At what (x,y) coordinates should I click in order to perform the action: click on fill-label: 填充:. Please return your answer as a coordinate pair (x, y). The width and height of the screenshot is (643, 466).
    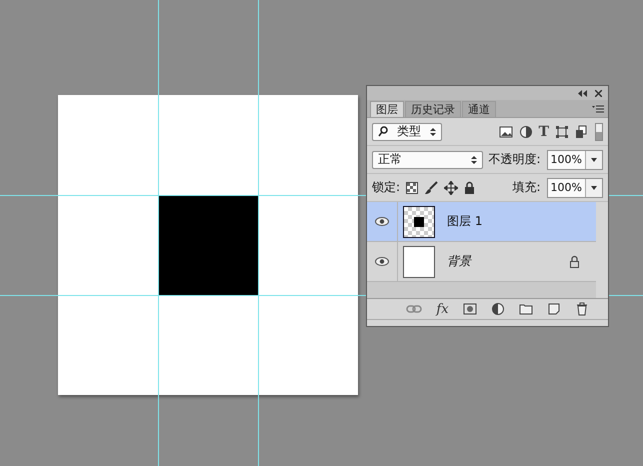
    Looking at the image, I should click on (526, 187).